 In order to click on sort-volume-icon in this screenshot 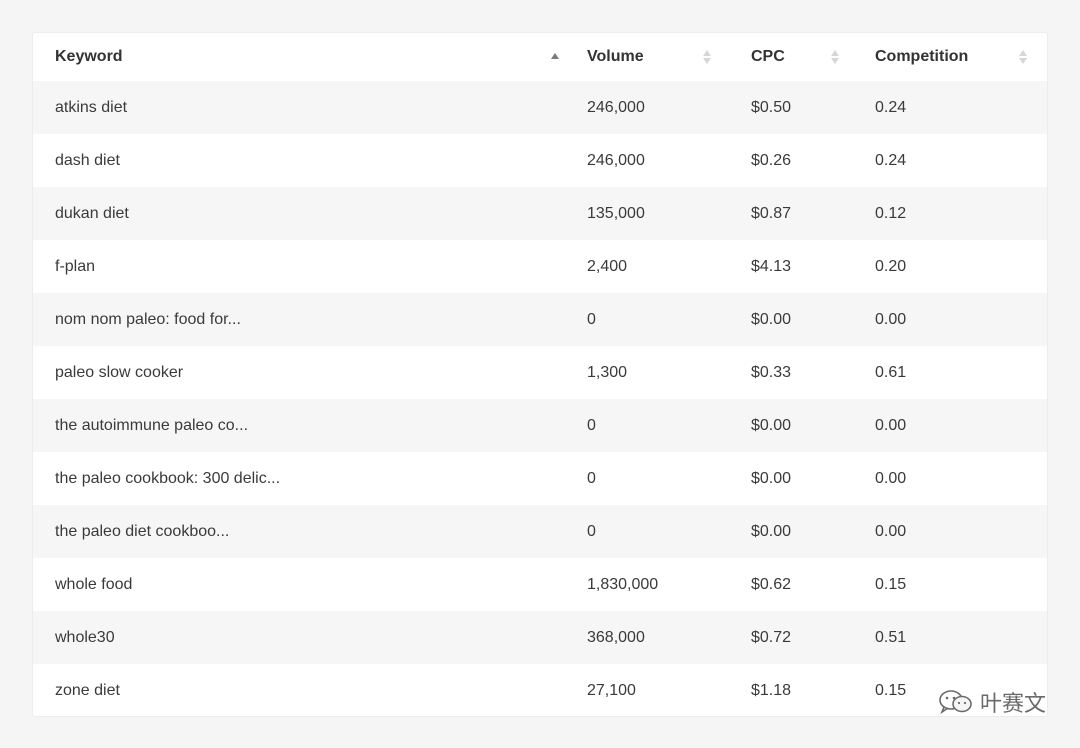, I will do `click(707, 57)`.